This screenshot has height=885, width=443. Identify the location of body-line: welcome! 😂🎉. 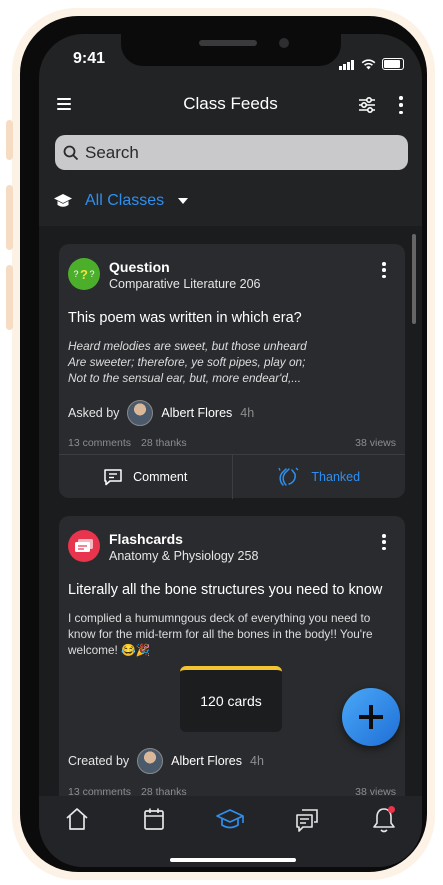
(109, 650).